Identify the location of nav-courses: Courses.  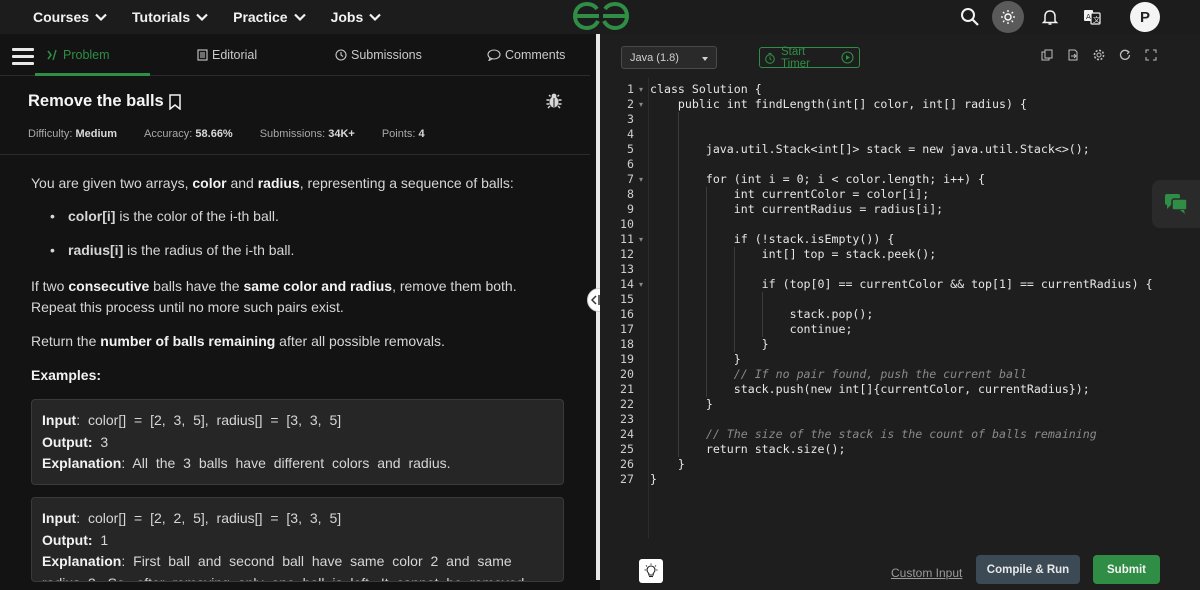
(70, 17).